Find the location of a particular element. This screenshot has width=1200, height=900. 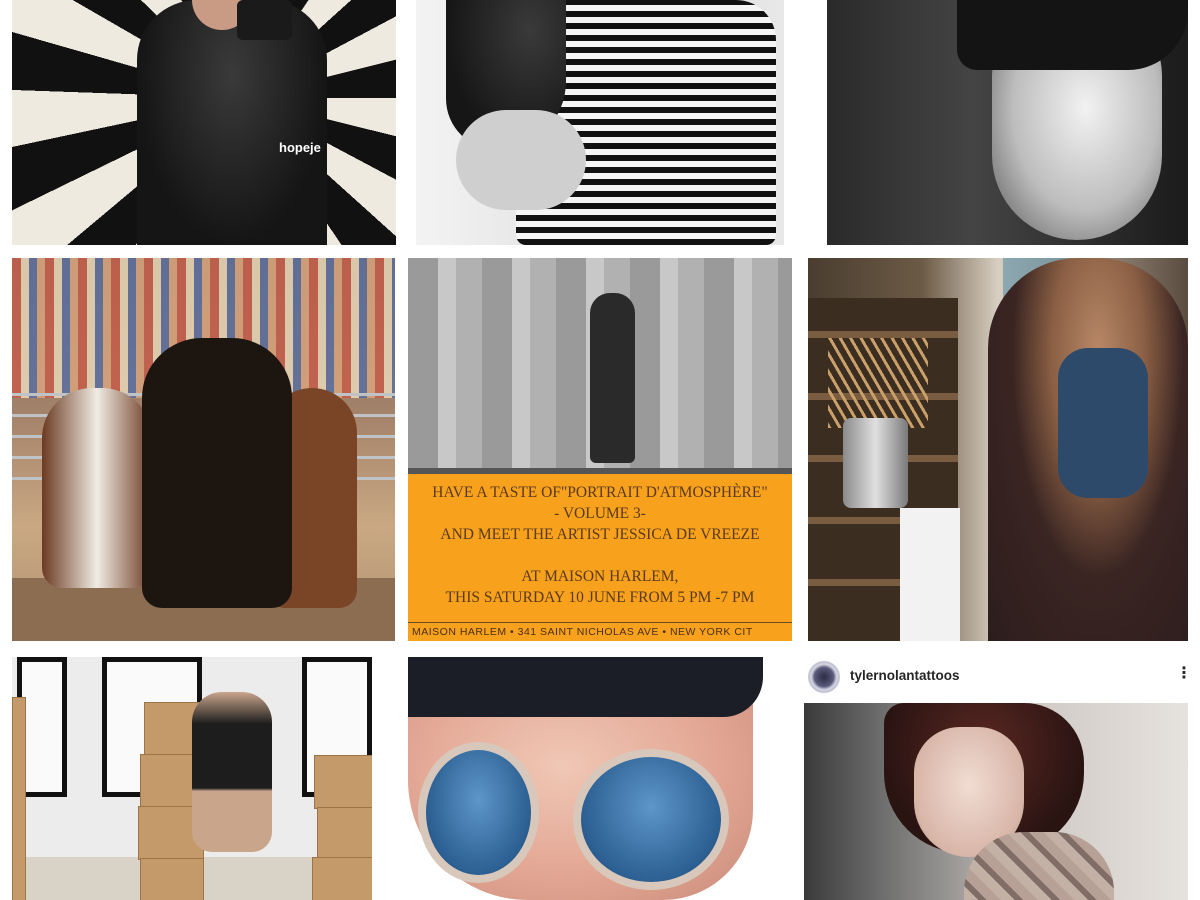

grid-photo-painter is located at coordinates (998, 449).